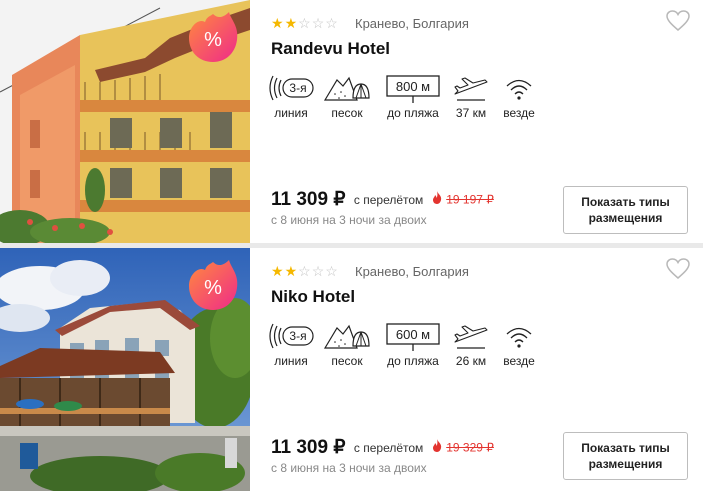  Describe the element at coordinates (413, 334) in the screenshot. I see `beach-distance-badge: 600 м` at that location.